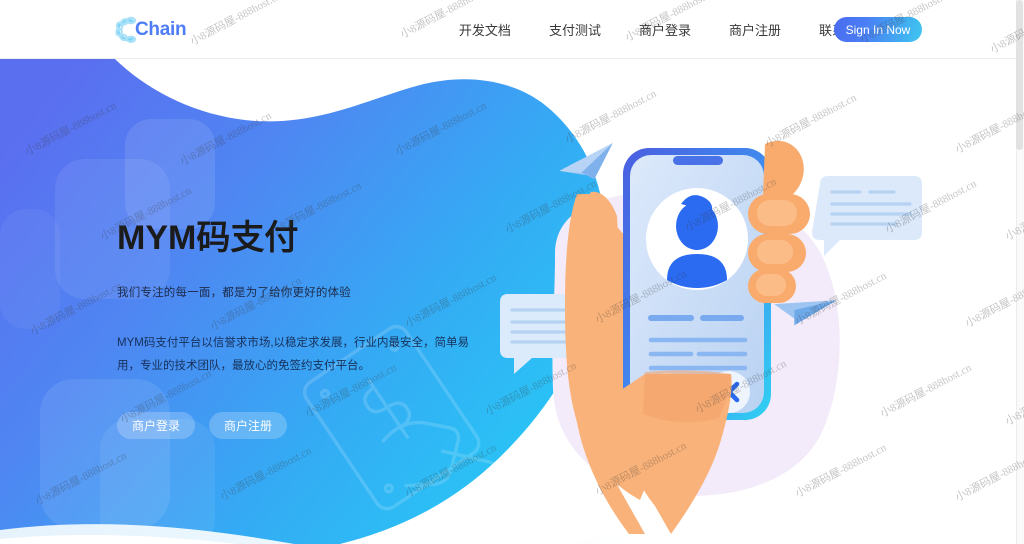 The image size is (1024, 544). I want to click on nav-item-payment-test: 支付测试, so click(575, 29).